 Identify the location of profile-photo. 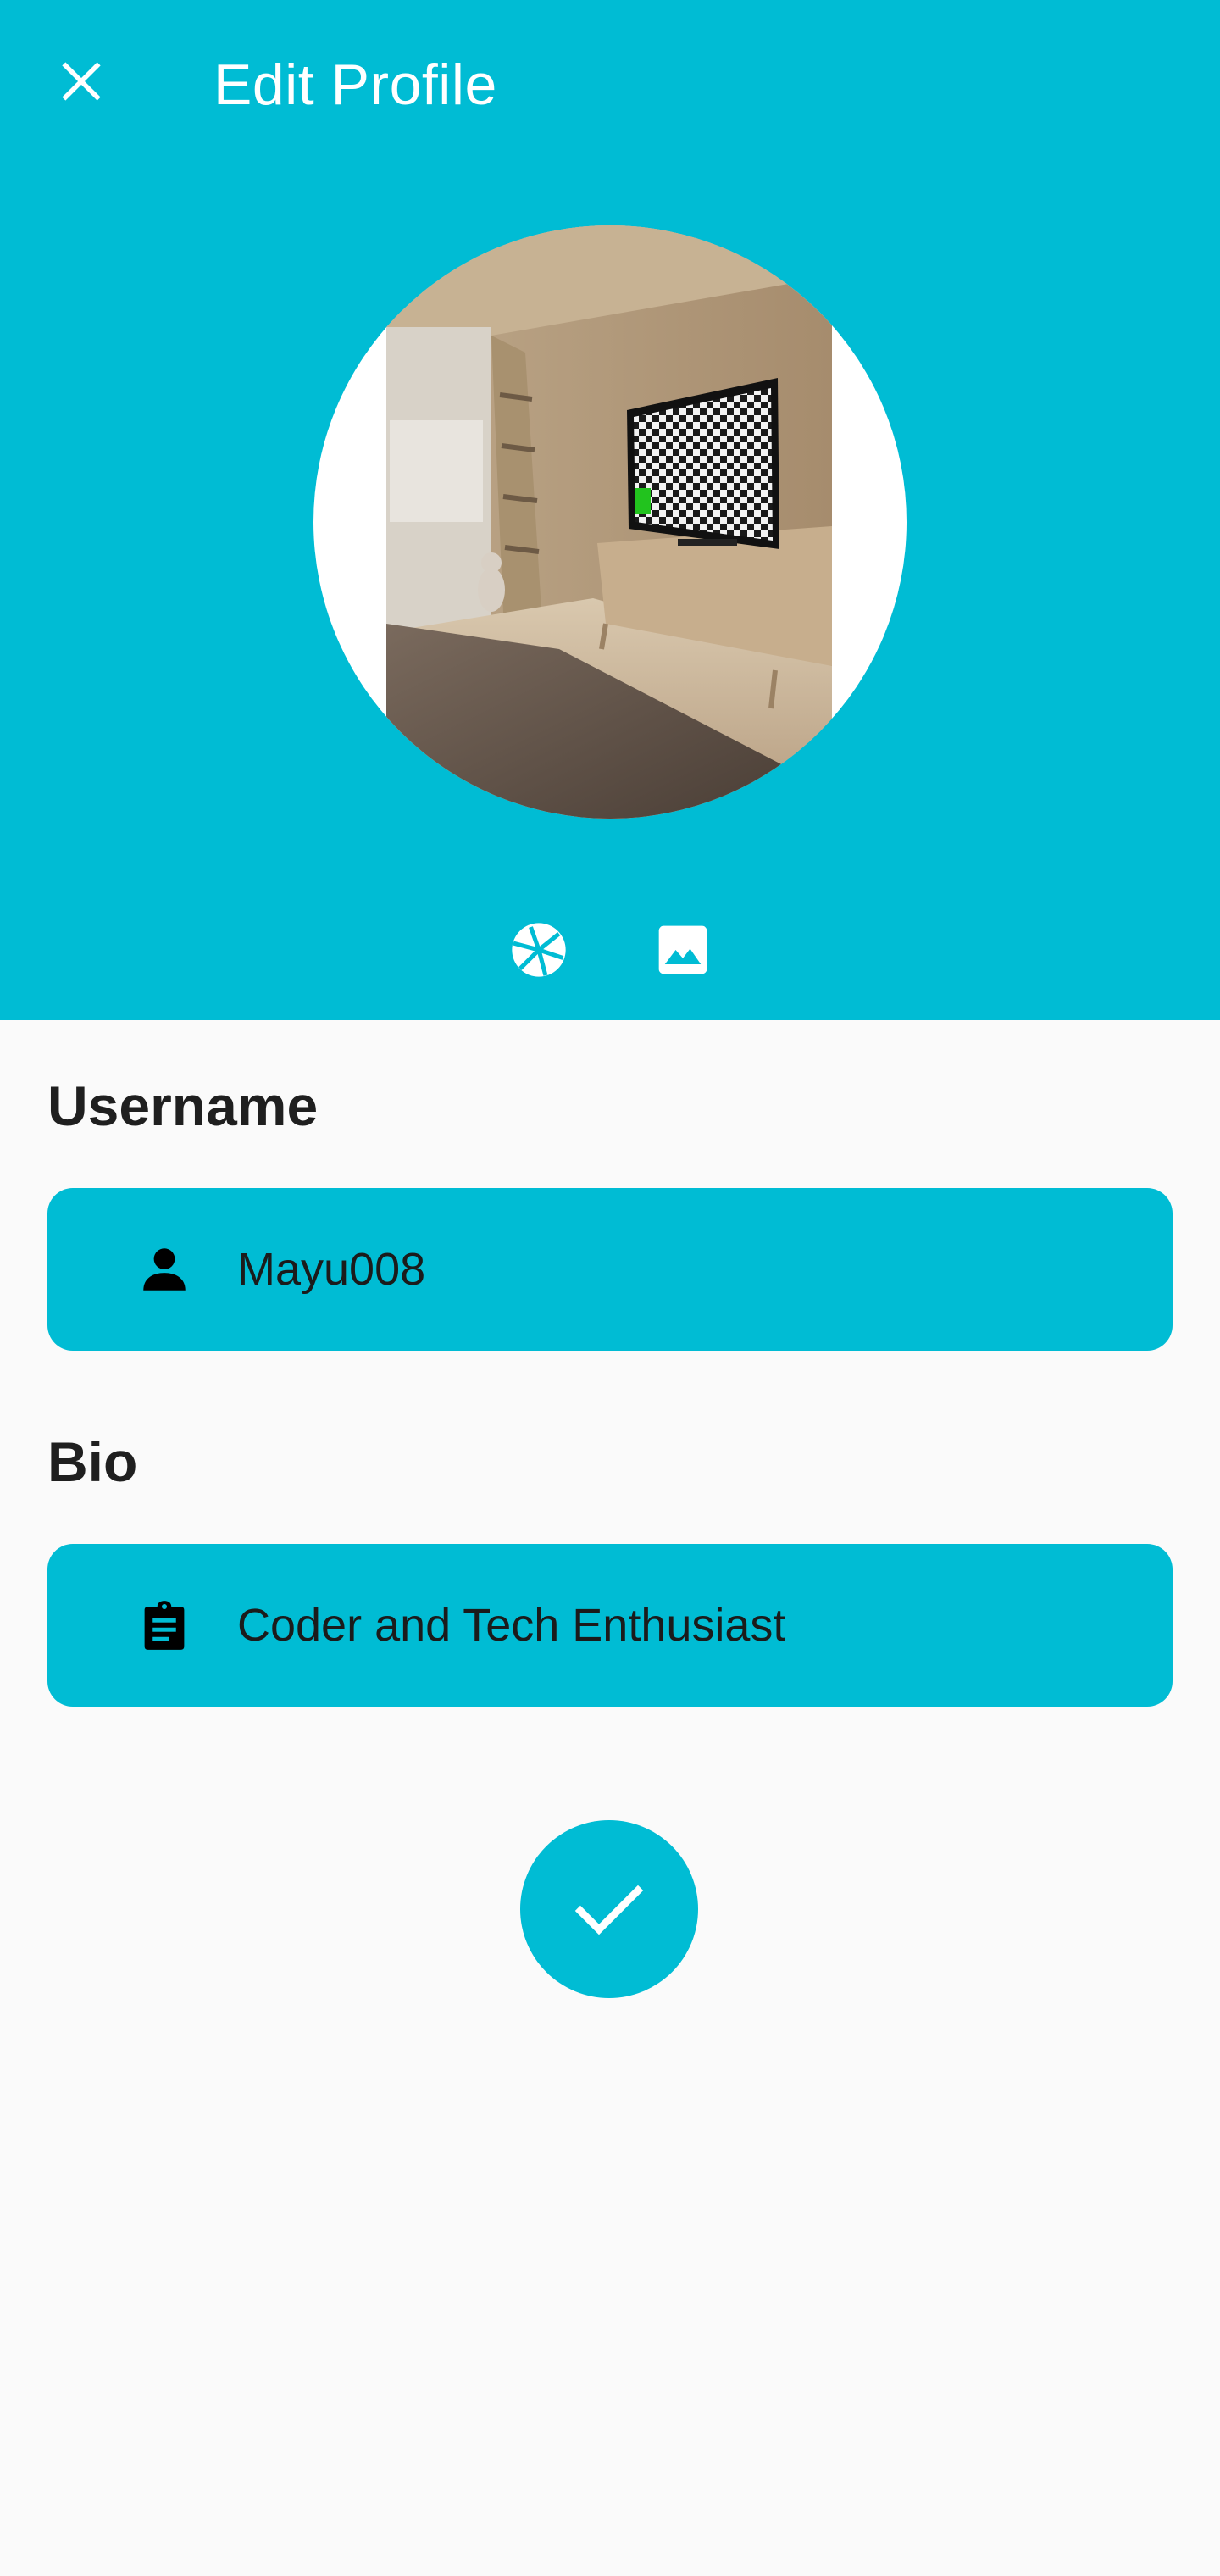
(609, 522).